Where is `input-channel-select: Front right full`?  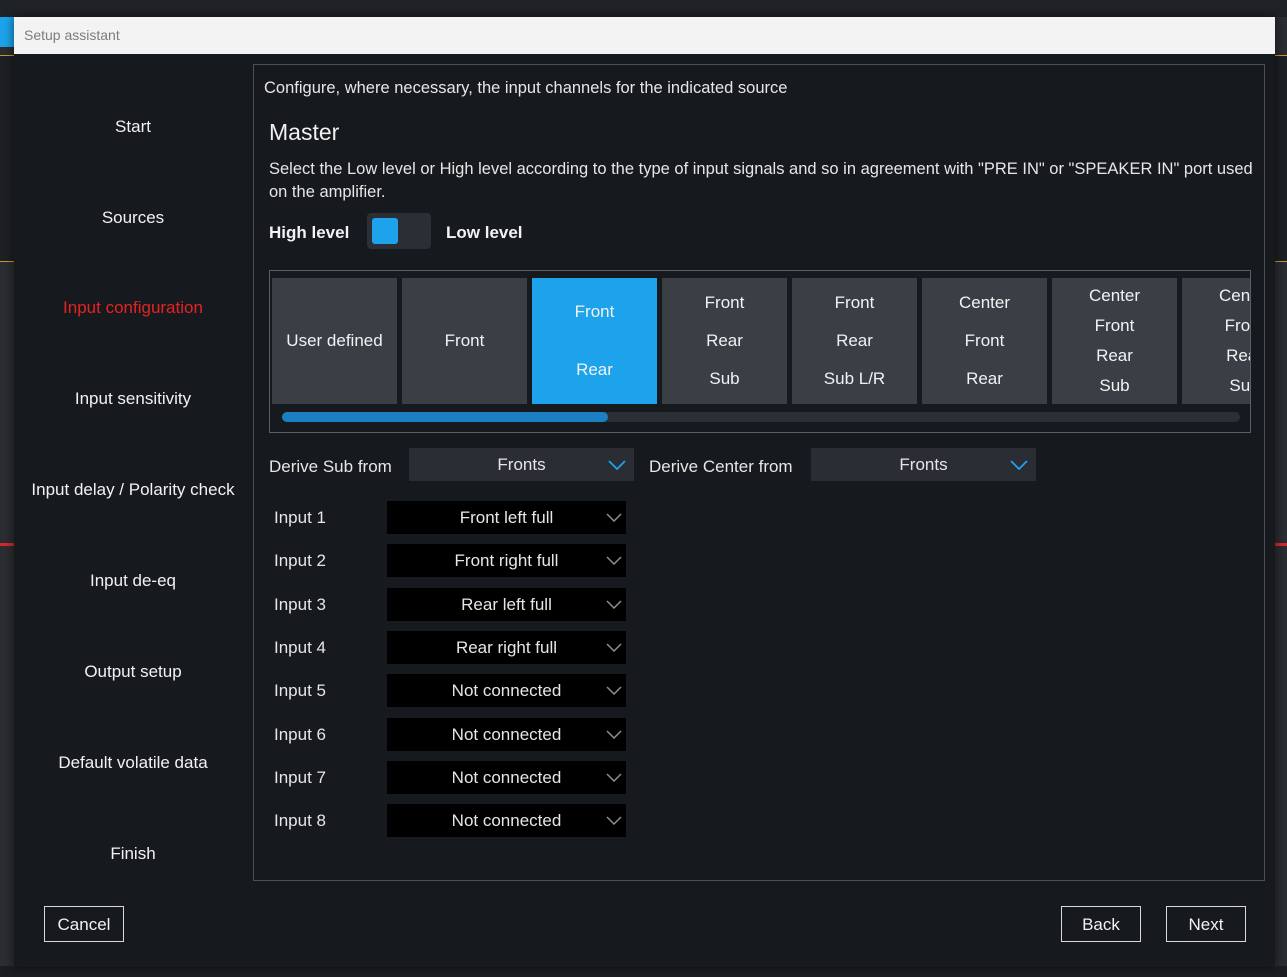 input-channel-select: Front right full is located at coordinates (506, 561).